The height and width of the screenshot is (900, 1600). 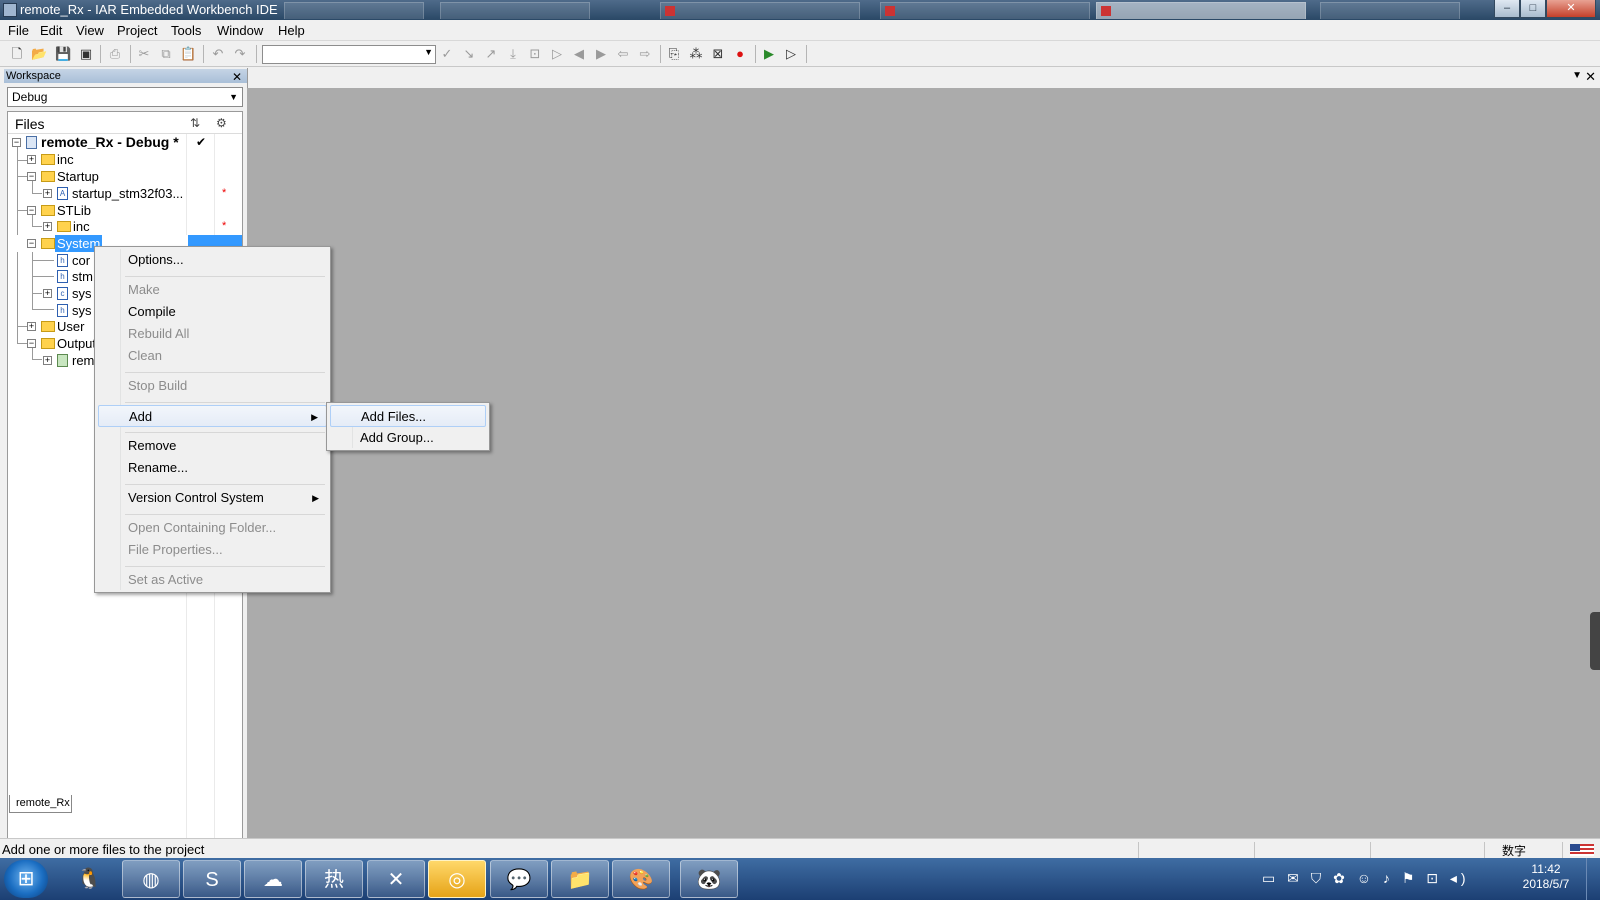 What do you see at coordinates (90, 30) in the screenshot?
I see `menu-view: View` at bounding box center [90, 30].